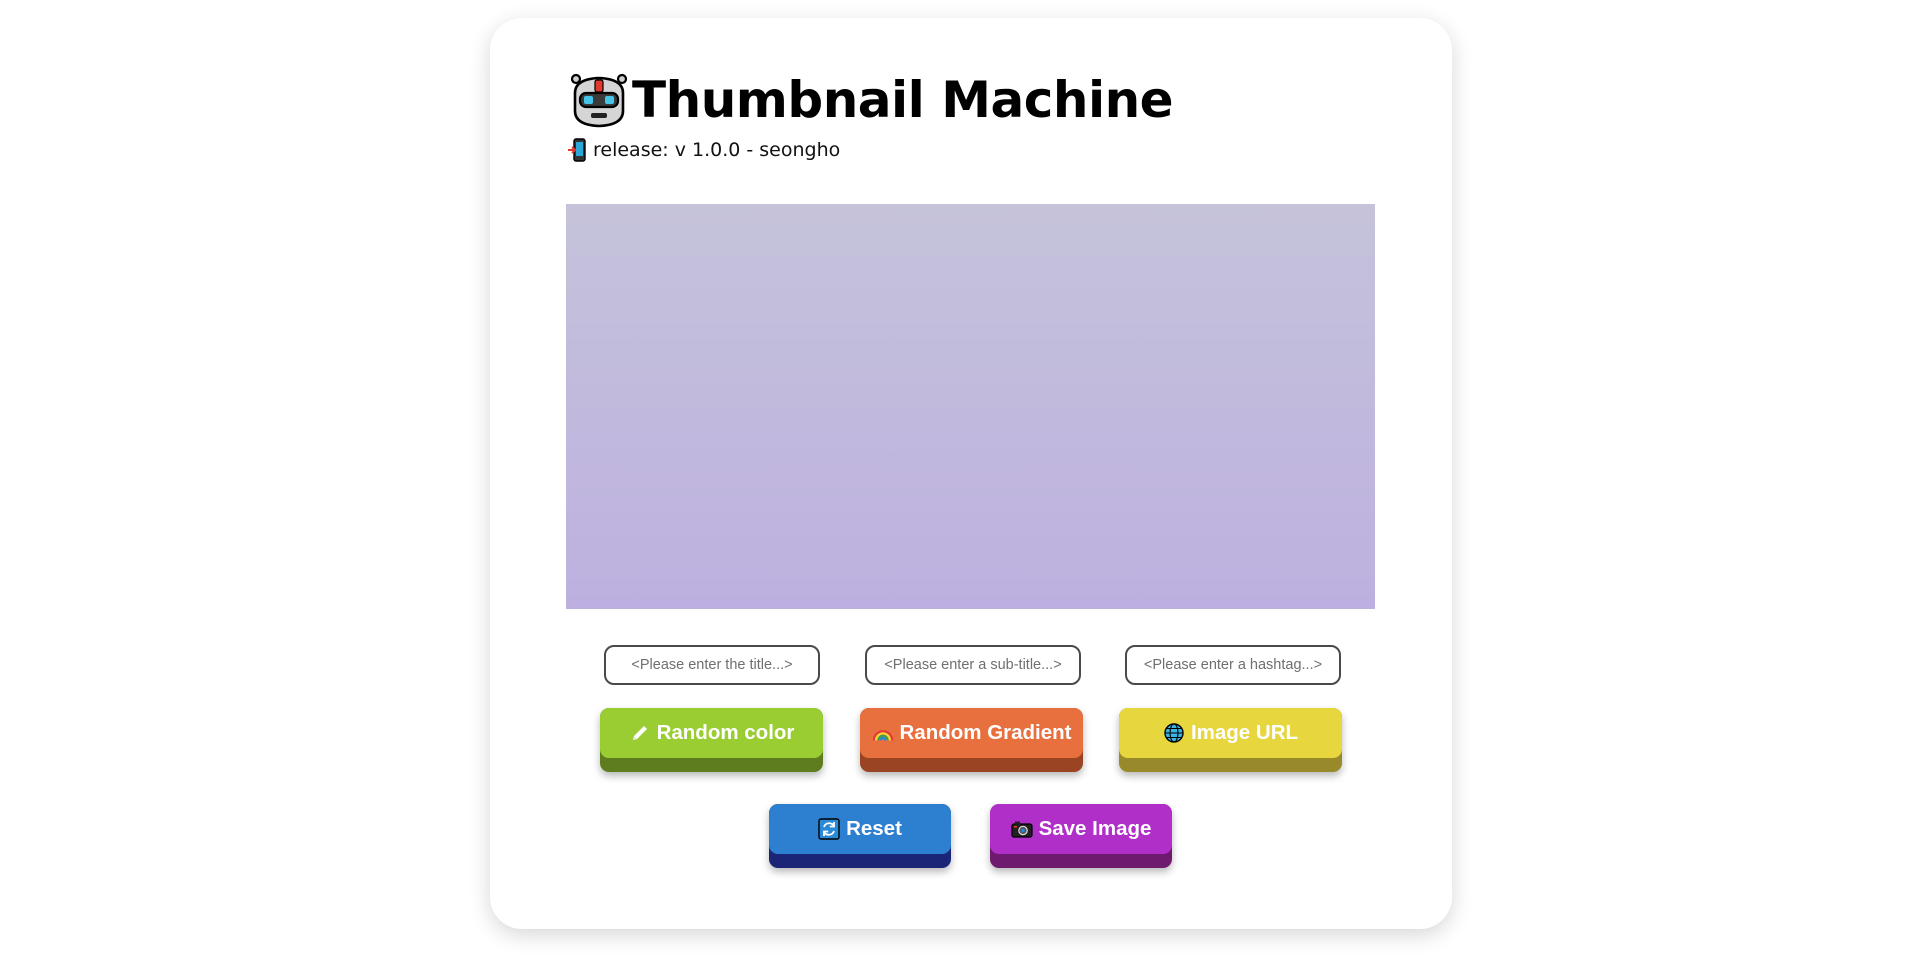  I want to click on reset-label: Reset, so click(874, 828).